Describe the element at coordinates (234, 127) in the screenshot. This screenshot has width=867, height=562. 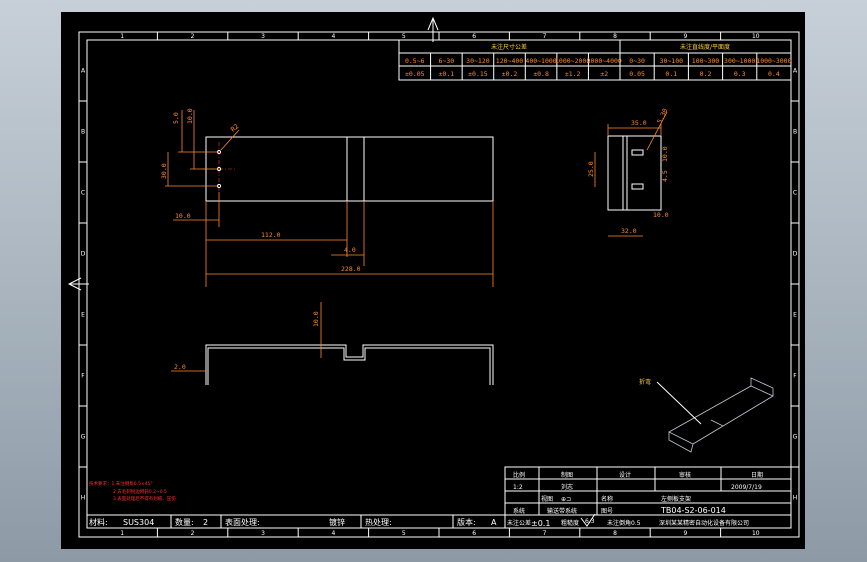
I see `dim-hole-radius: R2` at that location.